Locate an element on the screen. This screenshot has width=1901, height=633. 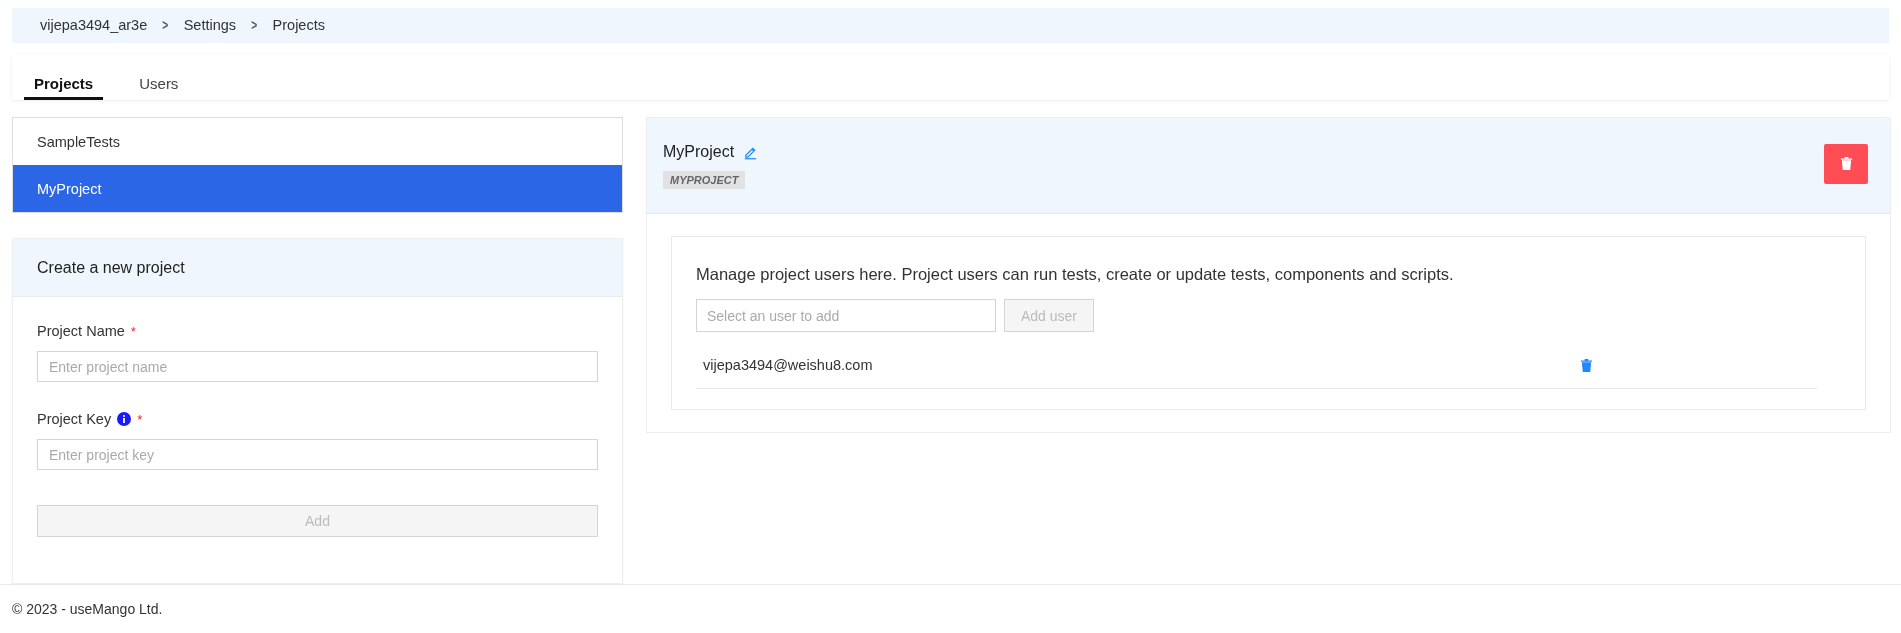
project-list-item: MyProject is located at coordinates (317, 189).